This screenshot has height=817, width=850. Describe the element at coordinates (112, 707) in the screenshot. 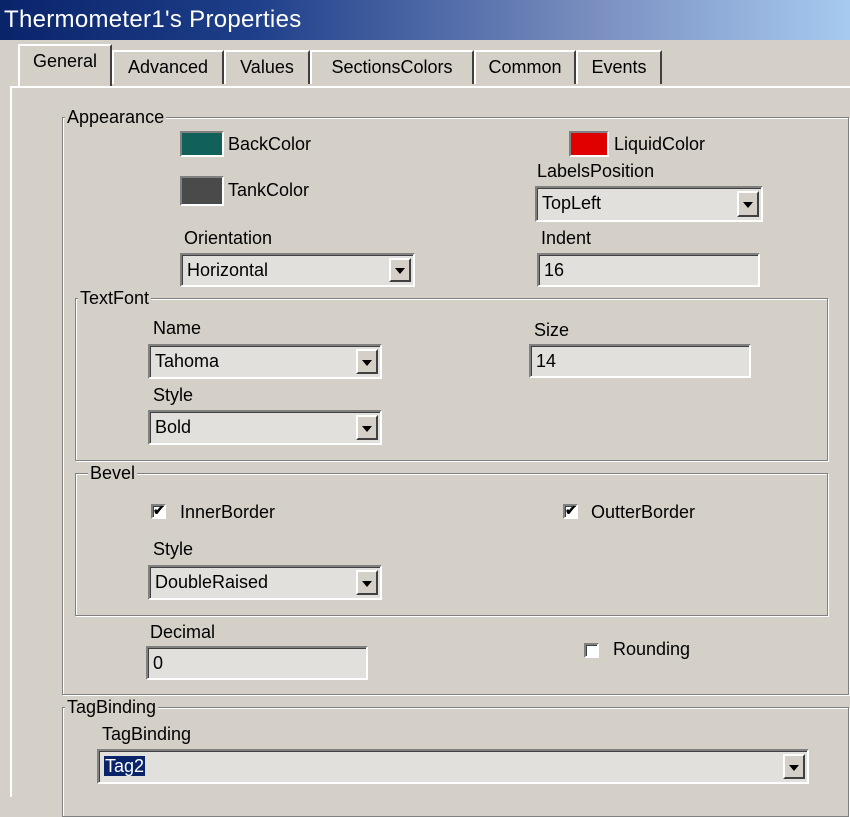

I see `tag-binding-group-label: TagBinding` at that location.